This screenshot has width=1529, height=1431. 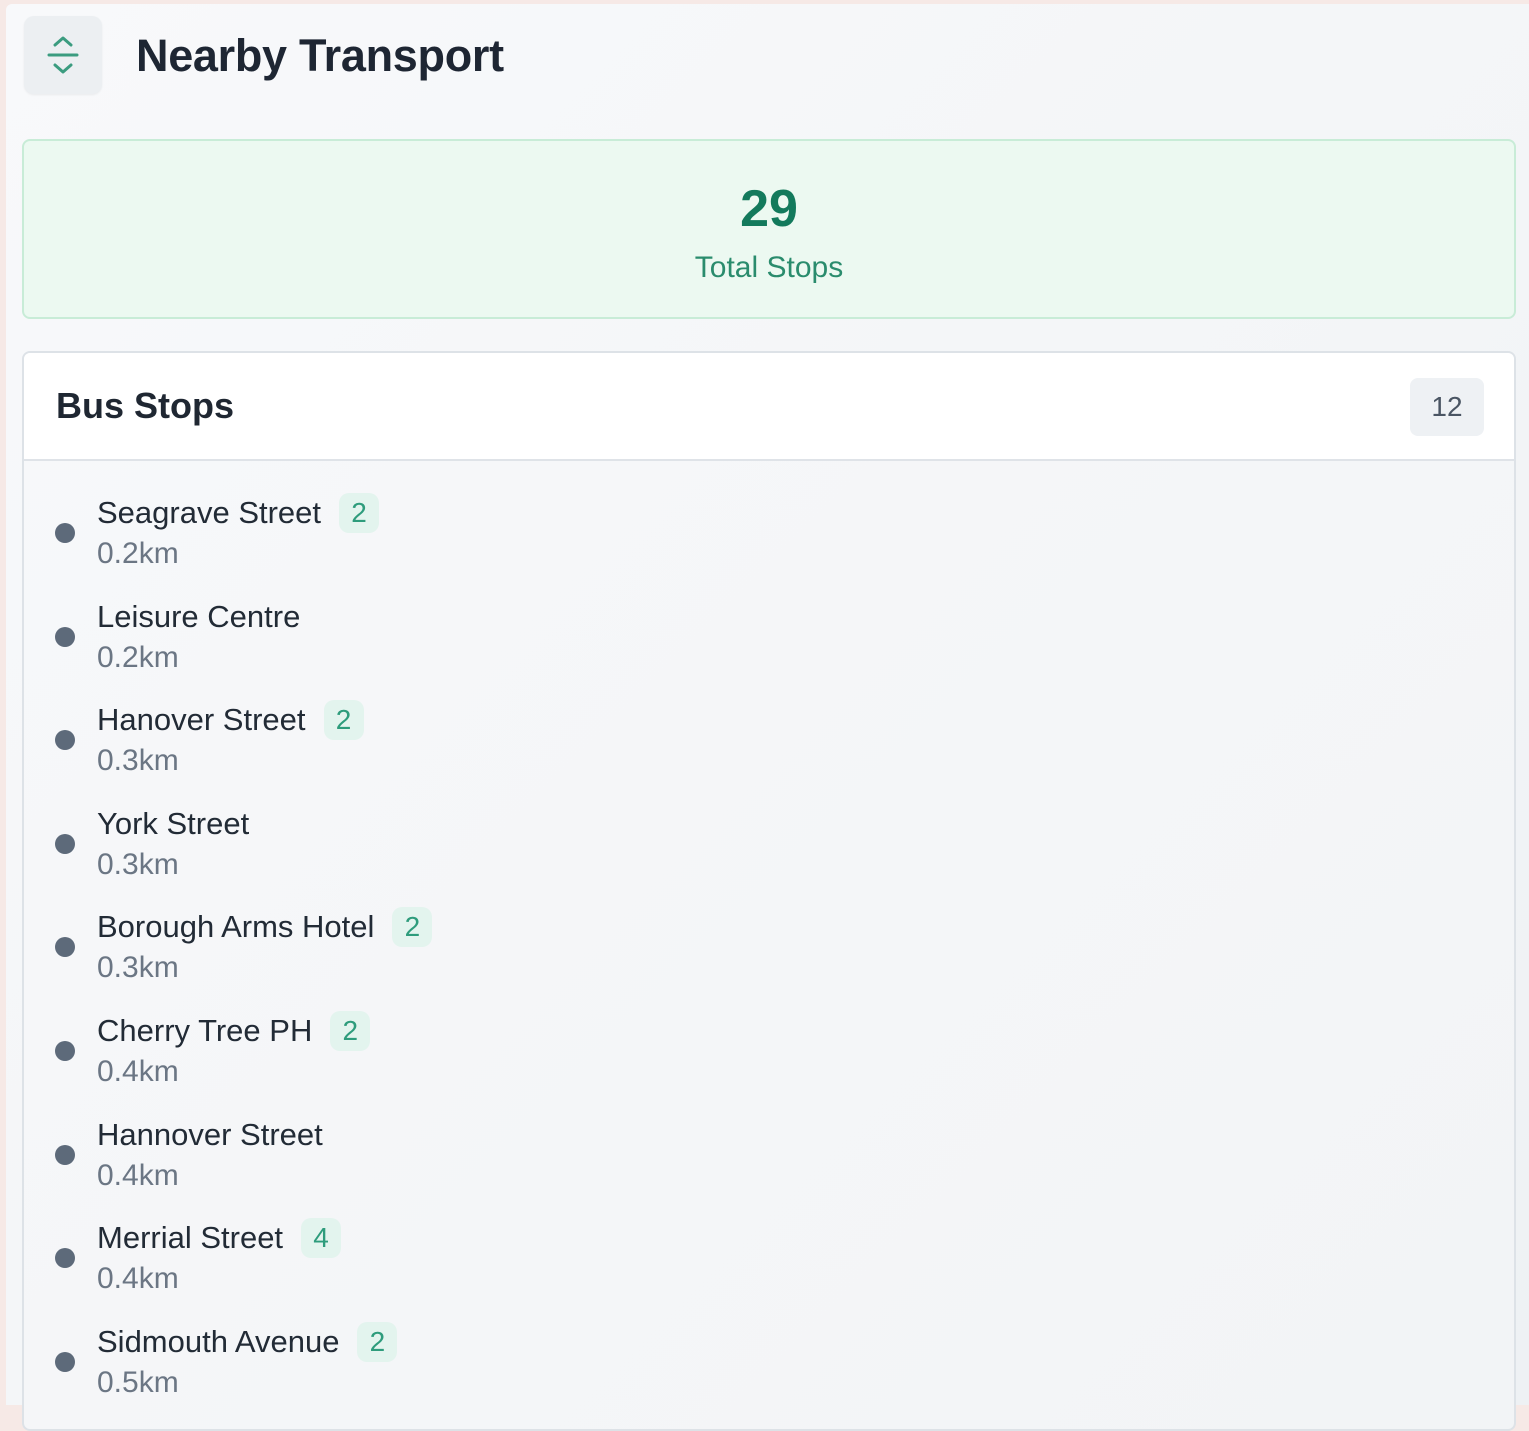 What do you see at coordinates (769, 1373) in the screenshot?
I see `bus-stop-item: Sidmouth Avenue 2 0.5km` at bounding box center [769, 1373].